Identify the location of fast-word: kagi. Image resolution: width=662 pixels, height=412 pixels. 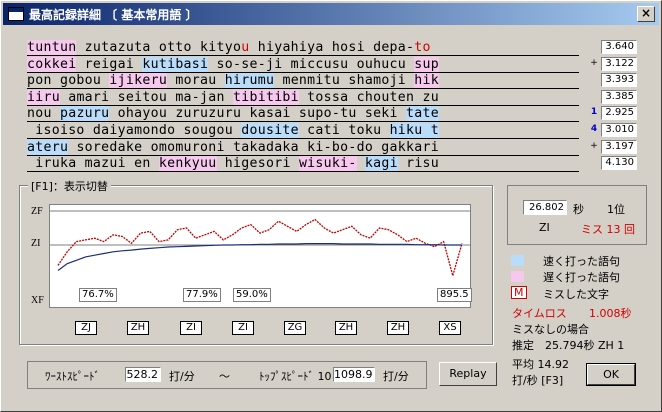
(381, 164).